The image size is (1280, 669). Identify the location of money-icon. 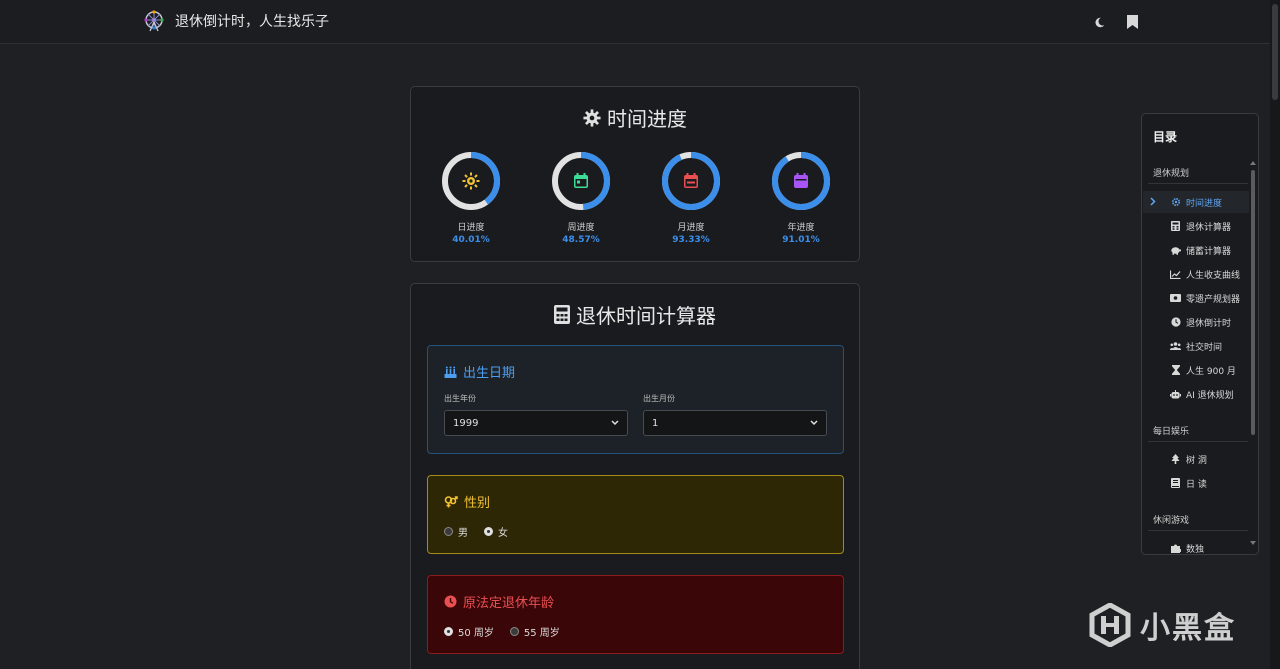
(1175, 298).